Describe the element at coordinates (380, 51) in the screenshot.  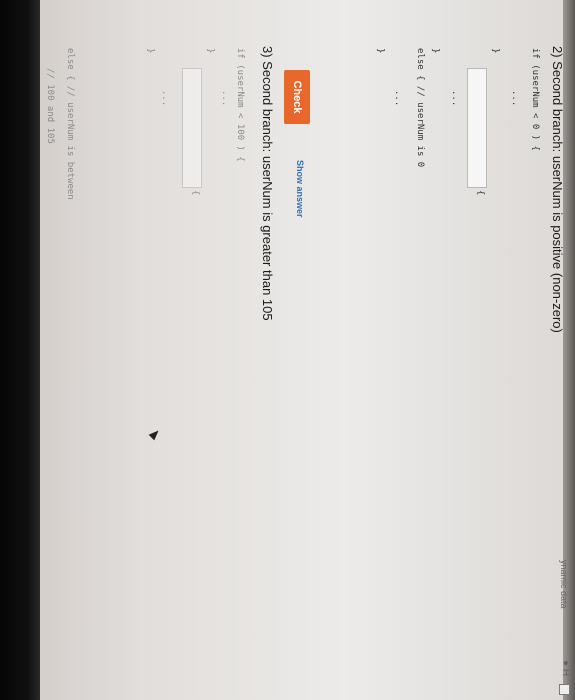
I see `q2-code-line-9: }` at that location.